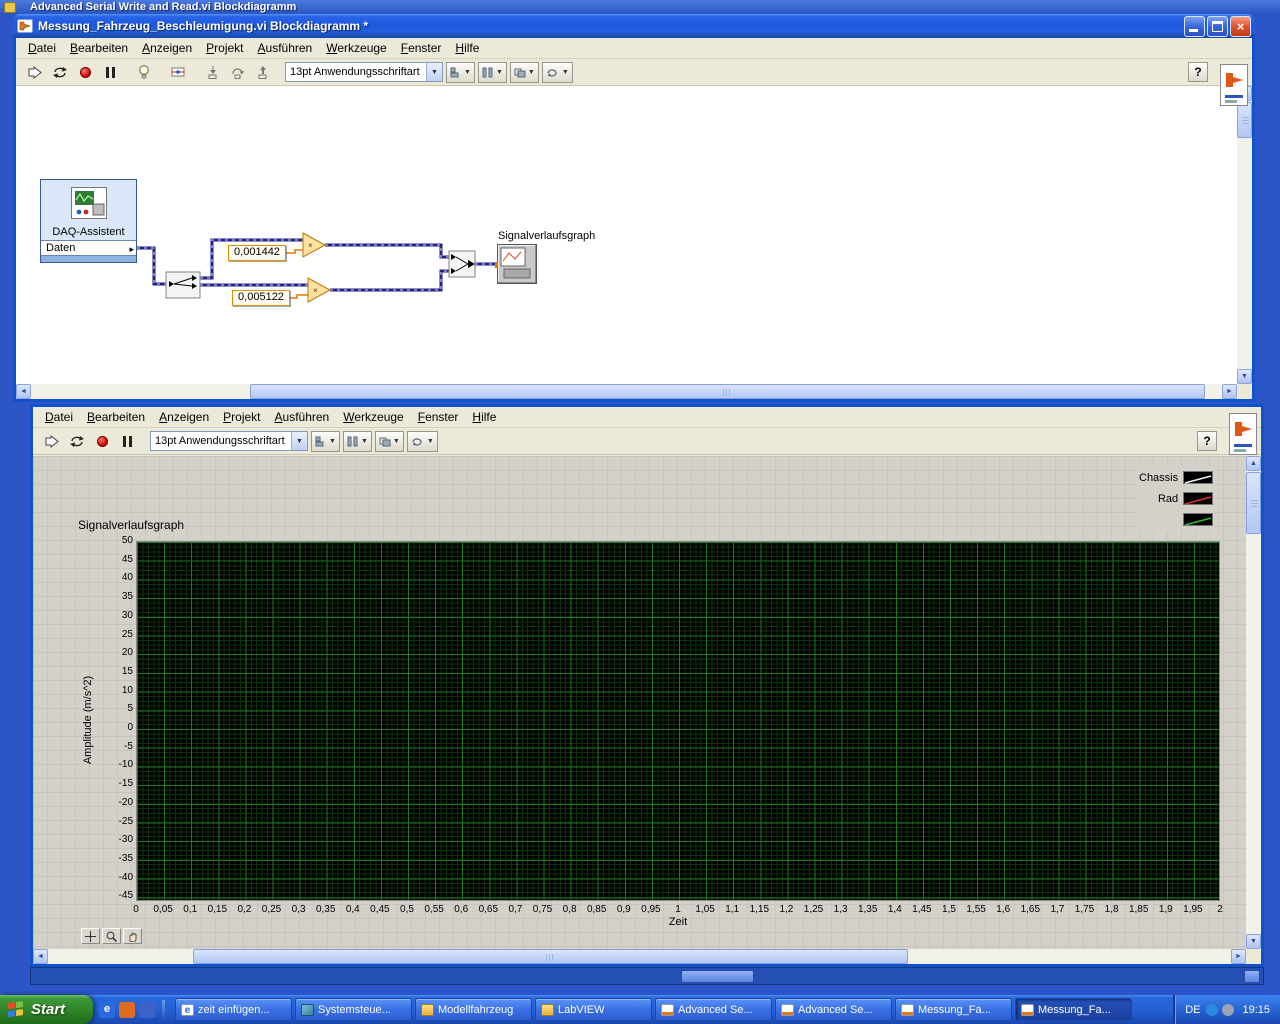 The width and height of the screenshot is (1280, 1024). I want to click on waveform-graph-terminal, so click(516, 264).